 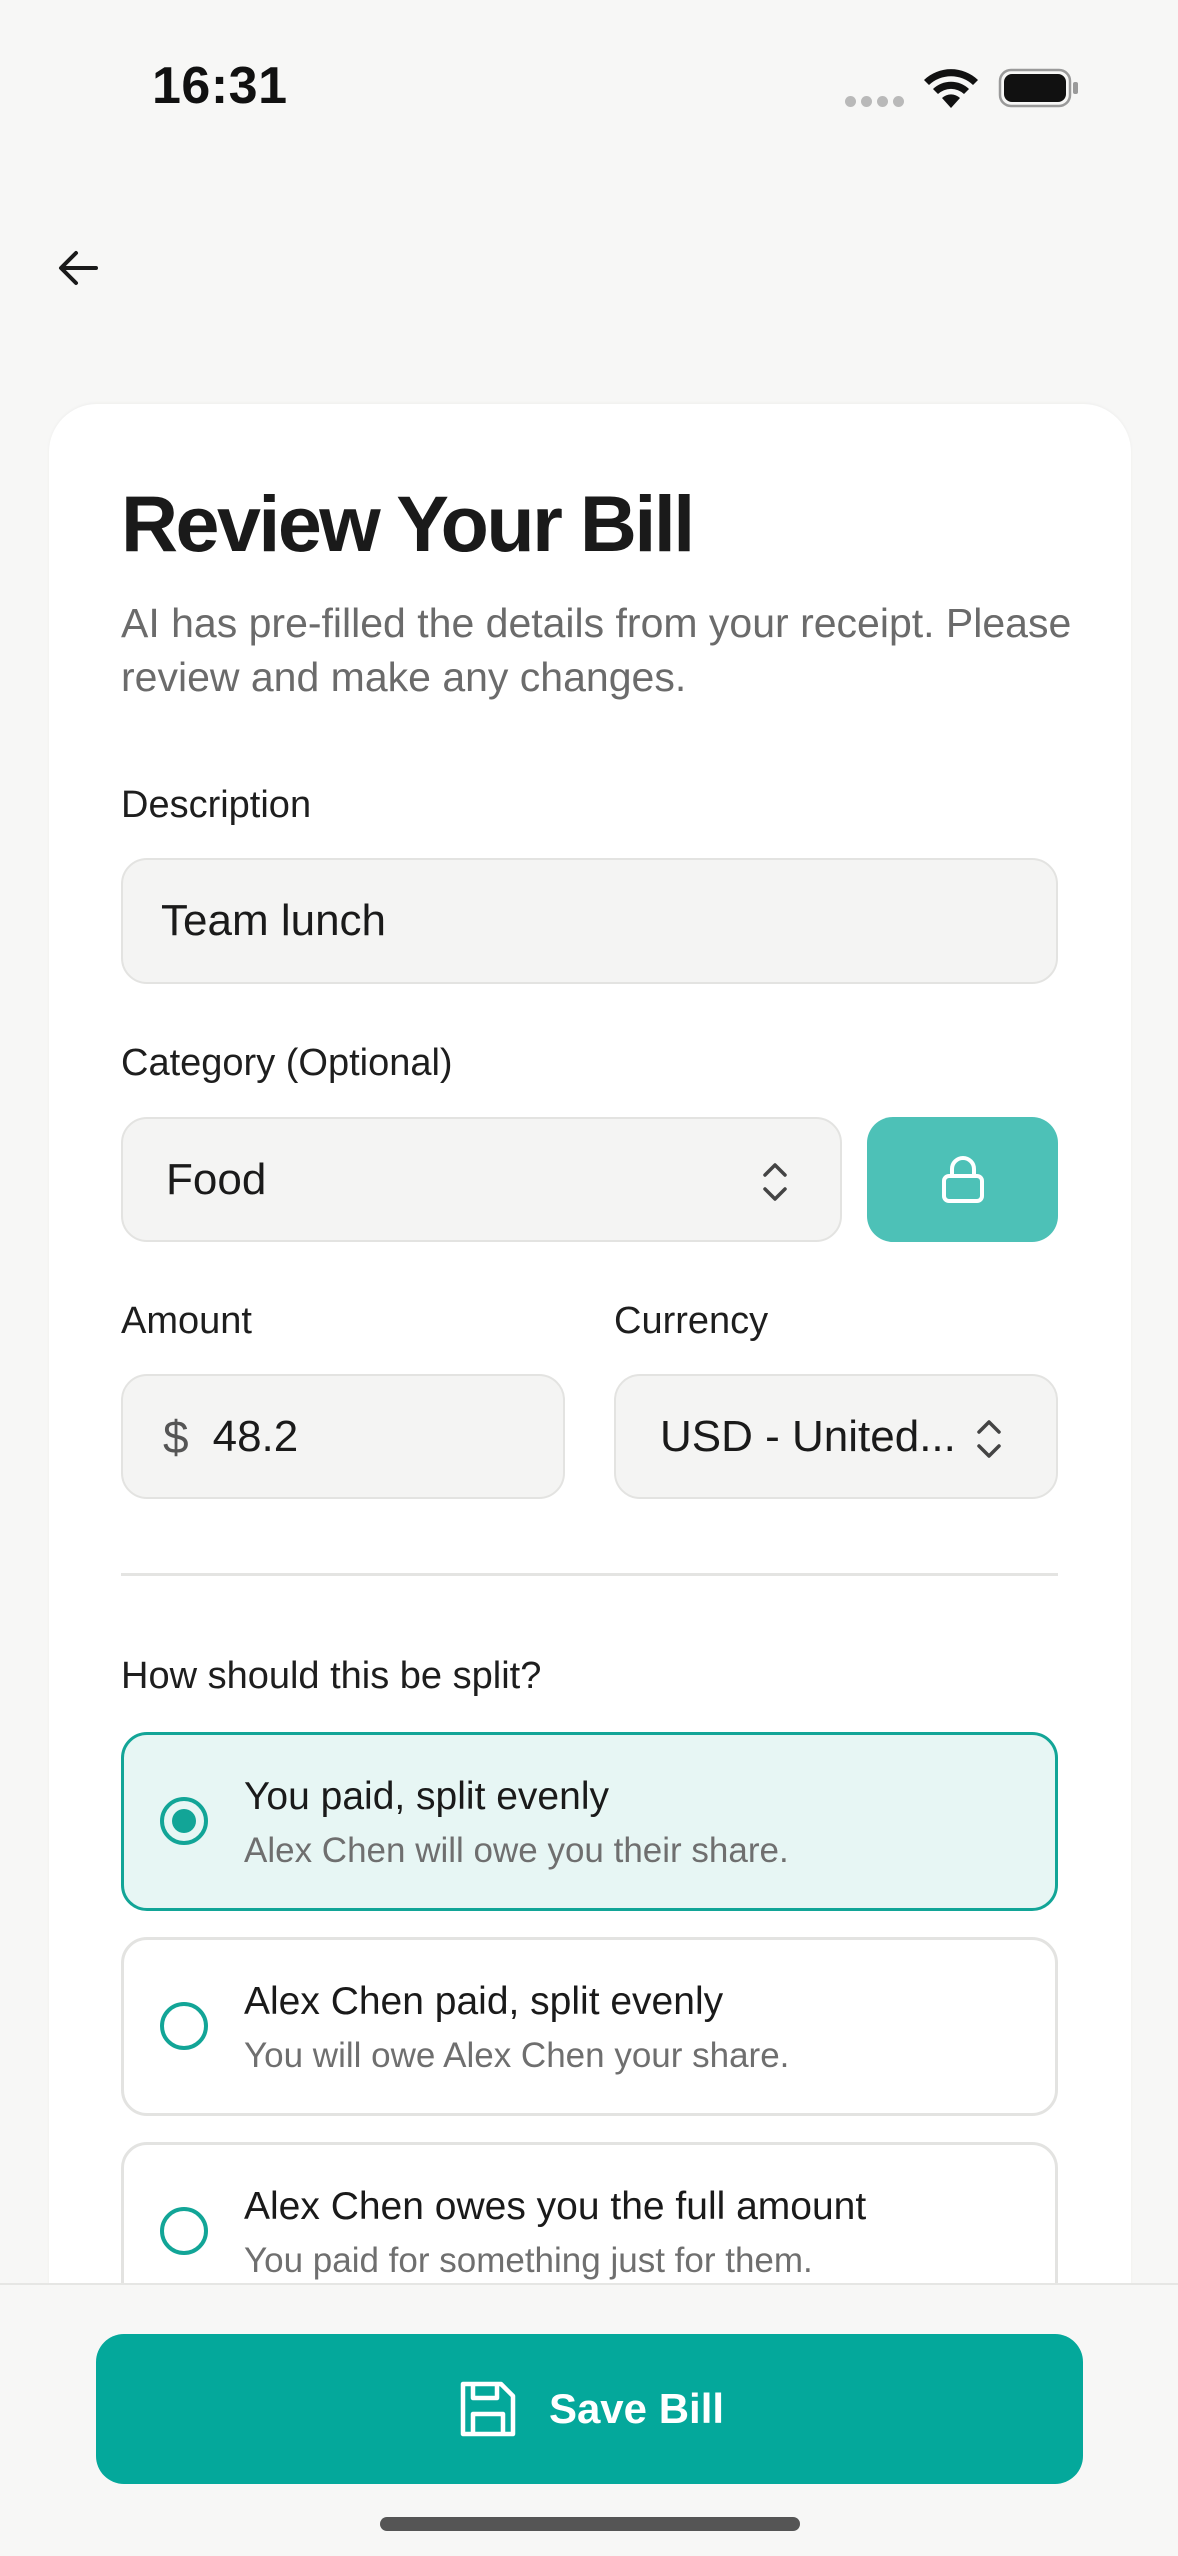 I want to click on lock-icon, so click(x=962, y=1179).